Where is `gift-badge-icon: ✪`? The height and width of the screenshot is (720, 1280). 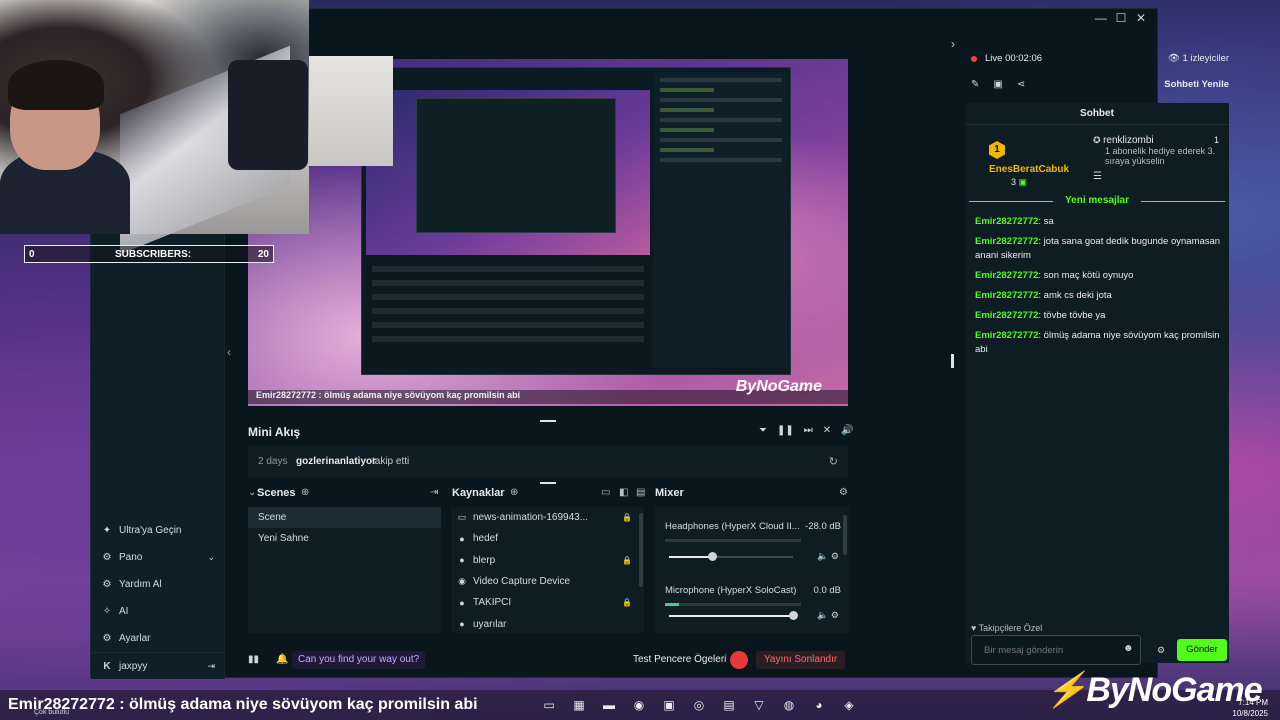
gift-badge-icon: ✪ is located at coordinates (1097, 140).